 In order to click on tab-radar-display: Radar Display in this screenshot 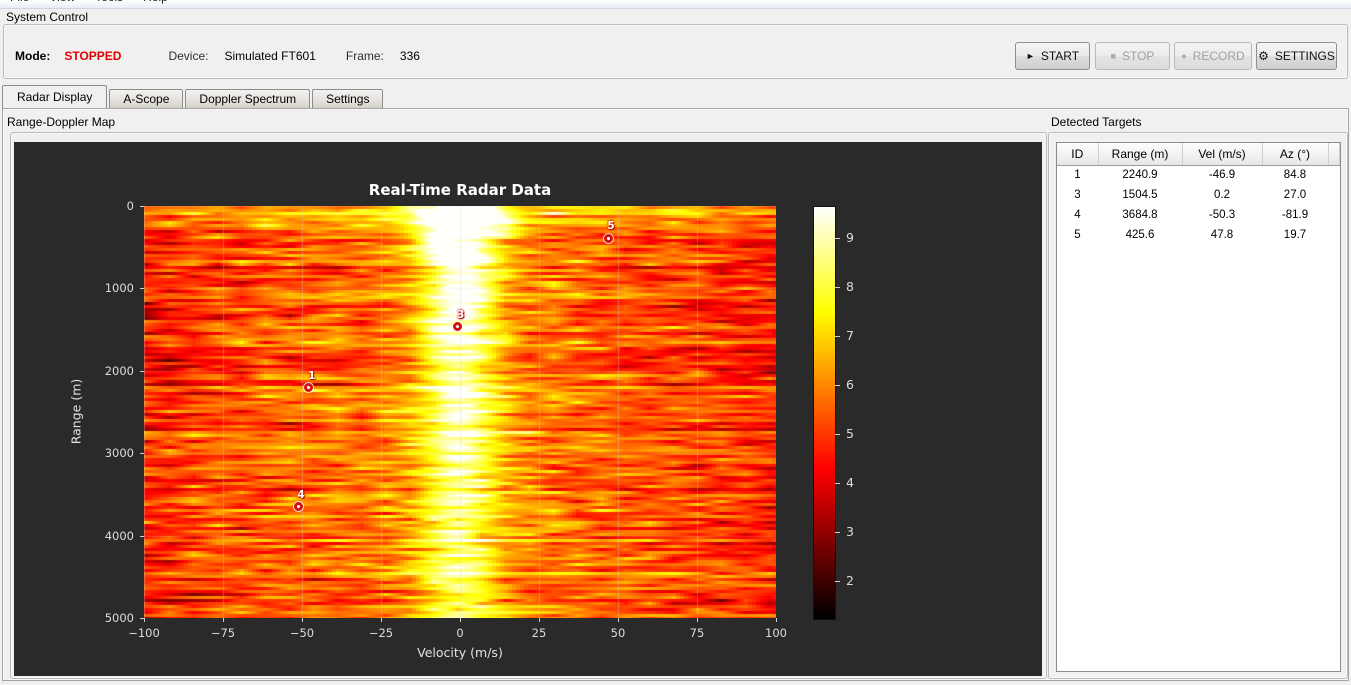, I will do `click(55, 96)`.